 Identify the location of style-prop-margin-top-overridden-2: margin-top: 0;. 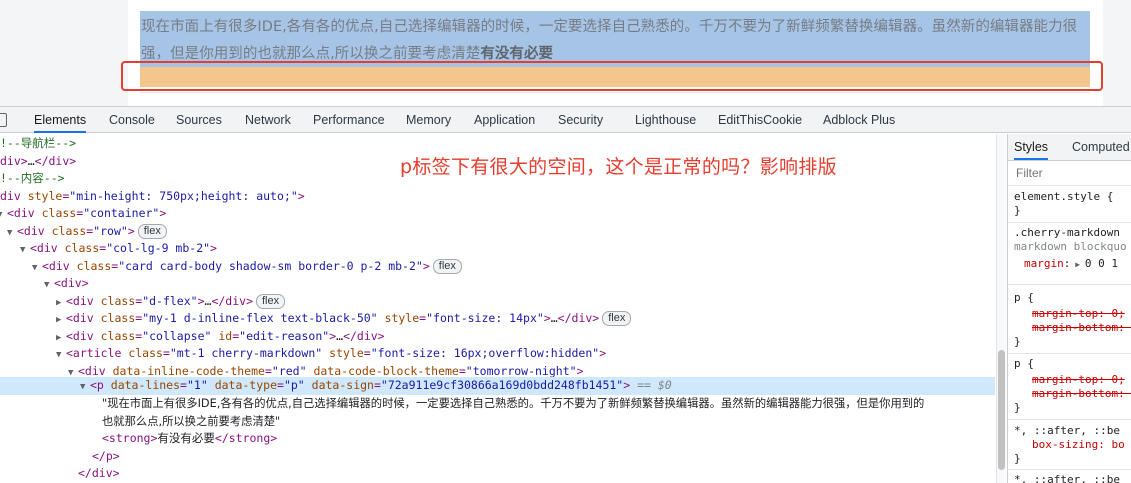
(1081, 380).